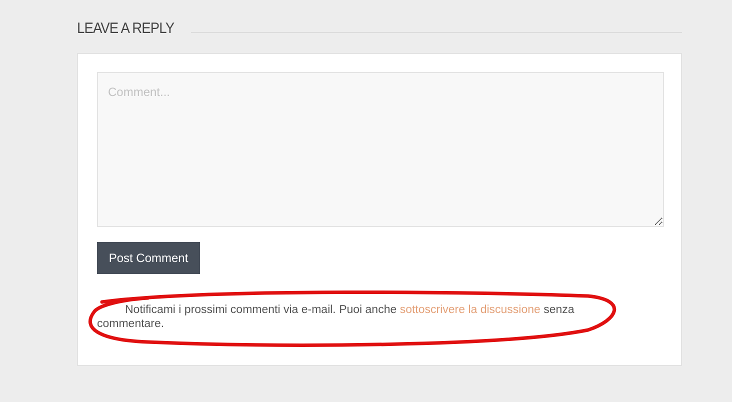  What do you see at coordinates (125, 28) in the screenshot?
I see `section-heading: LEAVE A REPLY` at bounding box center [125, 28].